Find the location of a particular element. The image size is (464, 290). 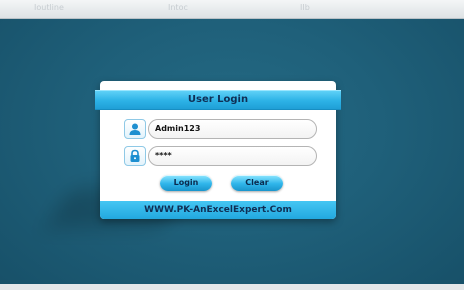

window-bottom-edge is located at coordinates (232, 287).